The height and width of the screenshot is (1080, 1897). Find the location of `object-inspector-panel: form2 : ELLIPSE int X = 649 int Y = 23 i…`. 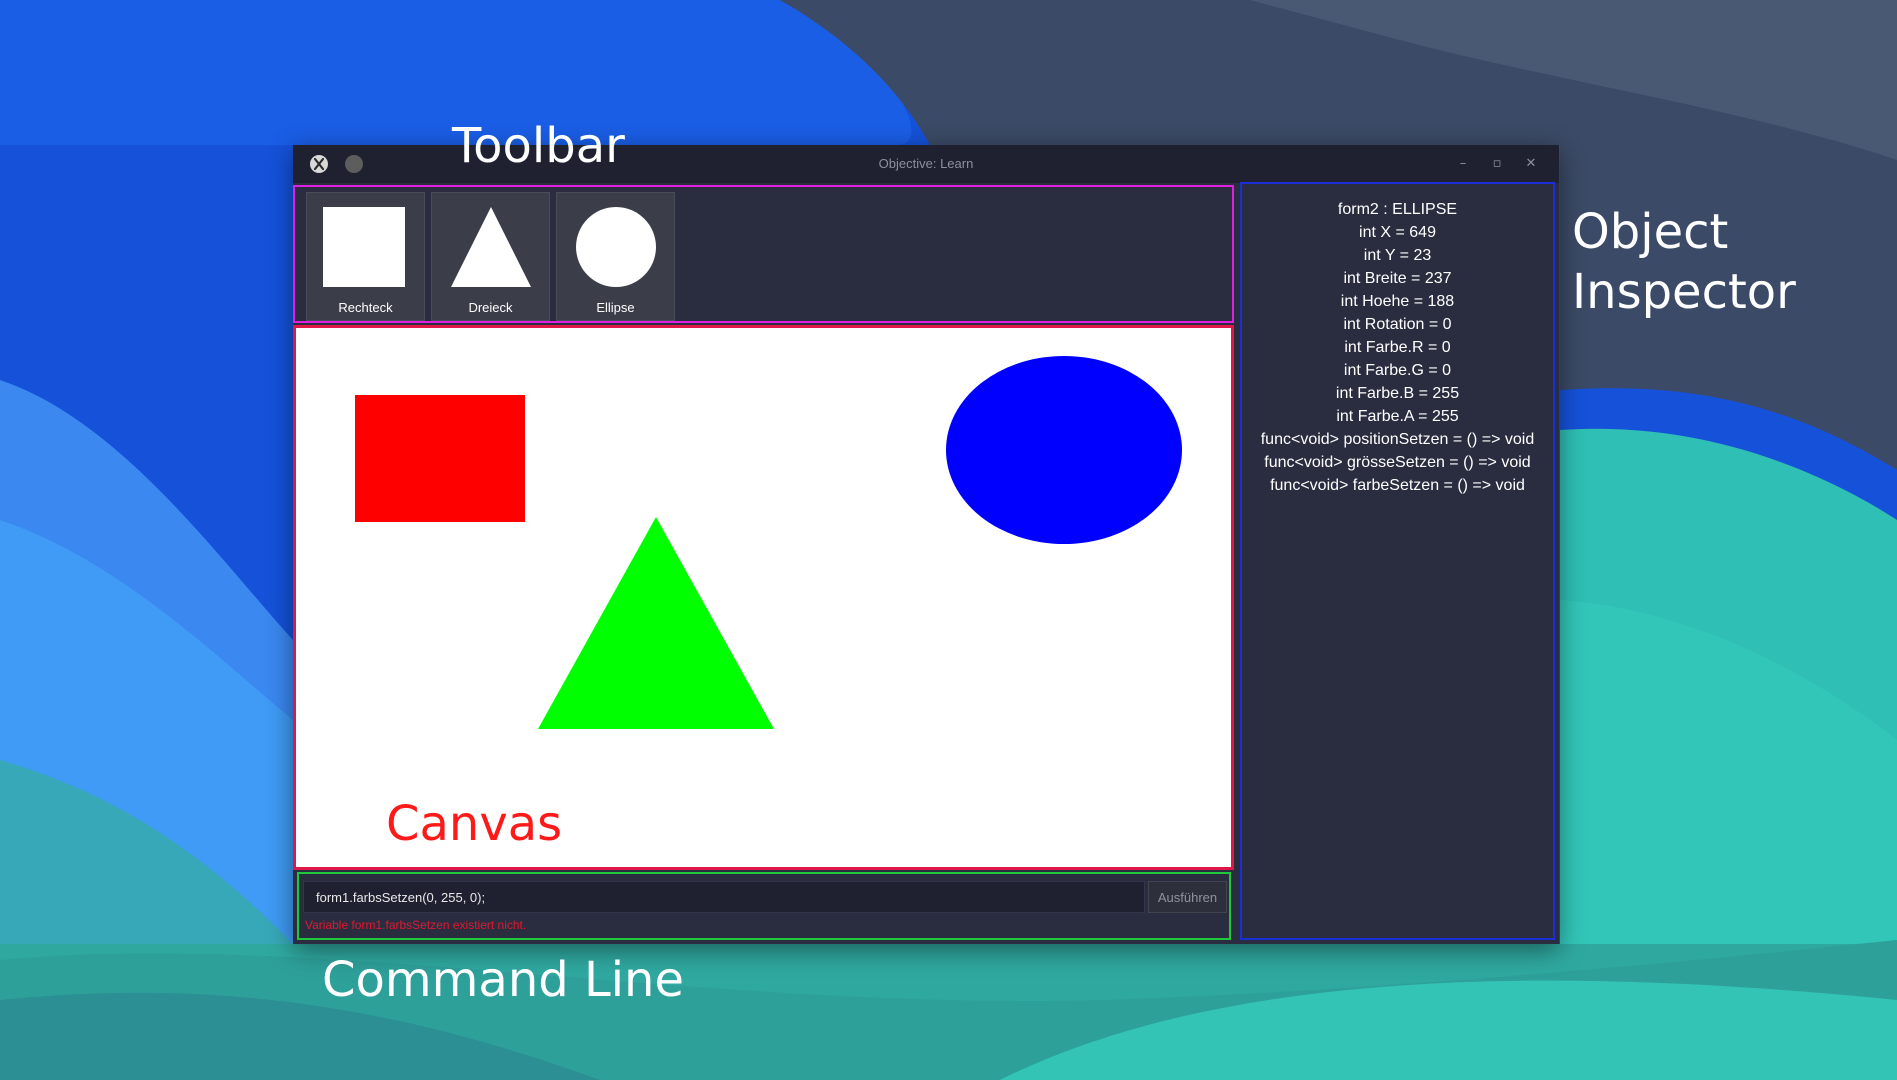

object-inspector-panel: form2 : ELLIPSE int X = 649 int Y = 23 i… is located at coordinates (1397, 561).